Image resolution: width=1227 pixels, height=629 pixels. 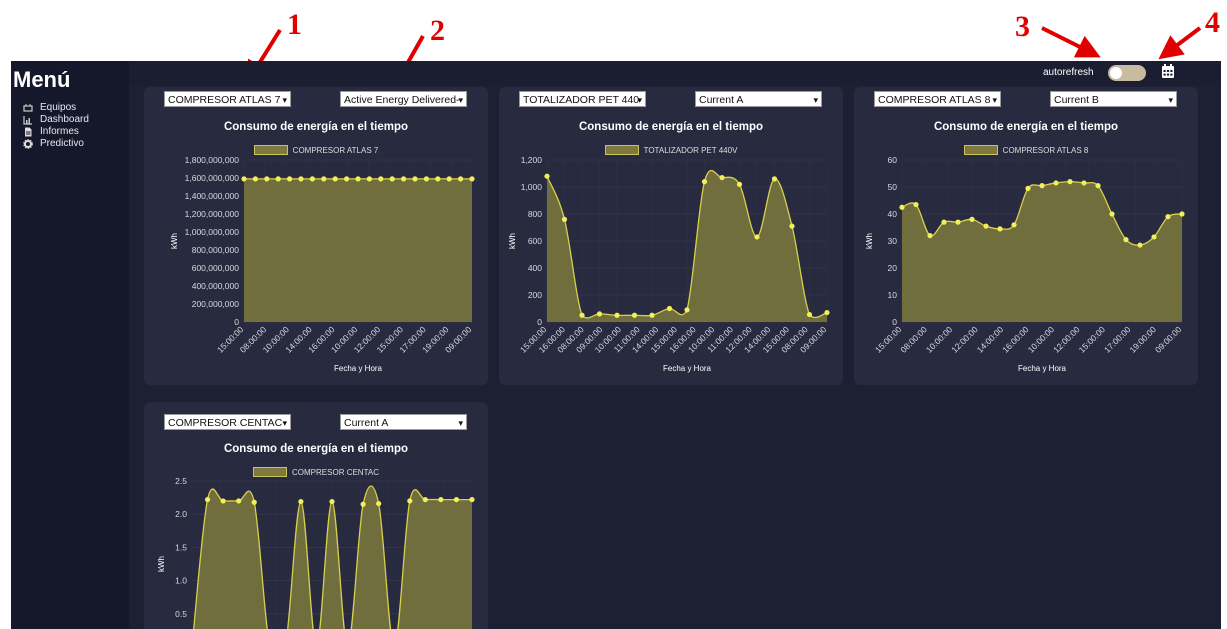 I want to click on x-tick-label: 14:00:00, so click(x=990, y=339).